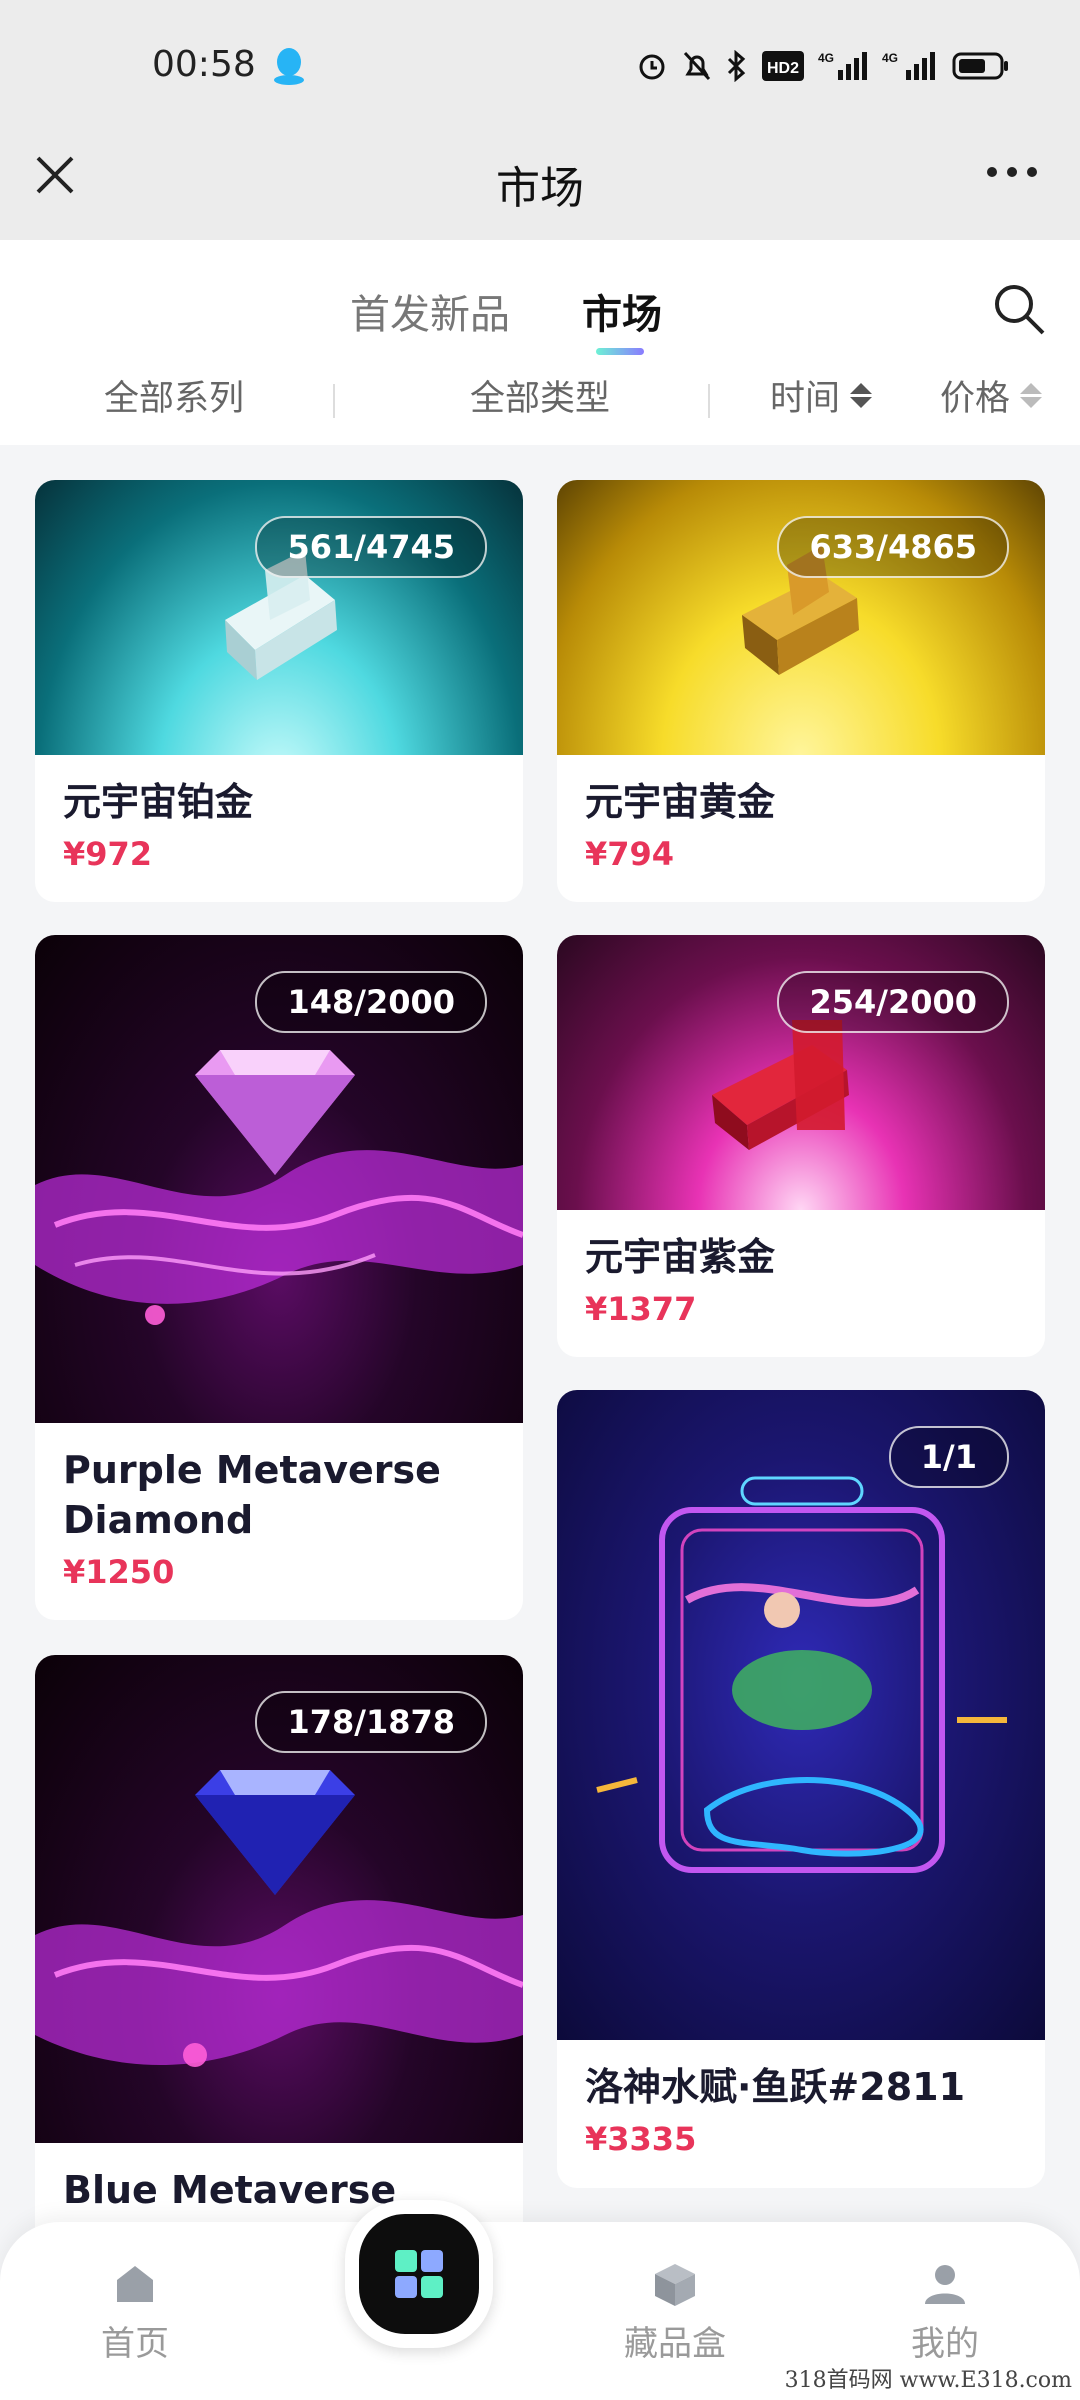  What do you see at coordinates (680, 1257) in the screenshot?
I see `product-name: 元宇宙紫金` at bounding box center [680, 1257].